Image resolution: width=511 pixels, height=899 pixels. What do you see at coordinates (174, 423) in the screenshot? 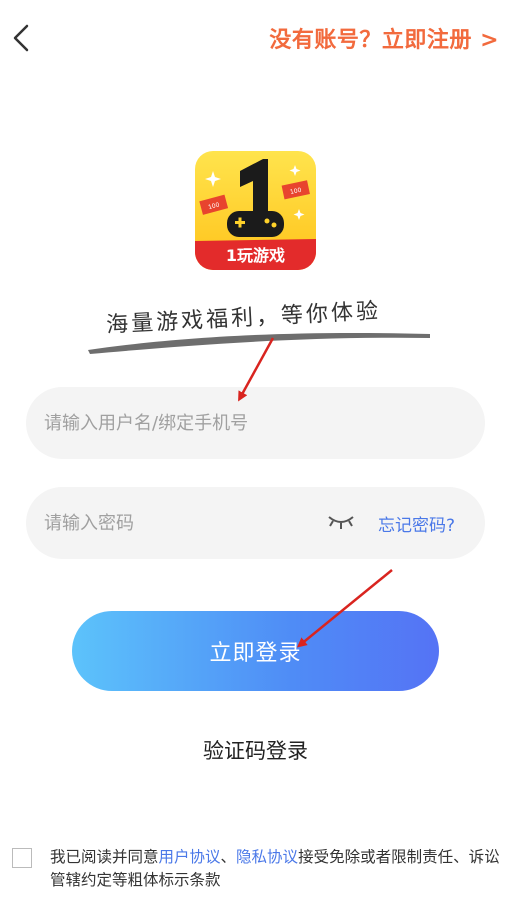
I see `username-input` at bounding box center [174, 423].